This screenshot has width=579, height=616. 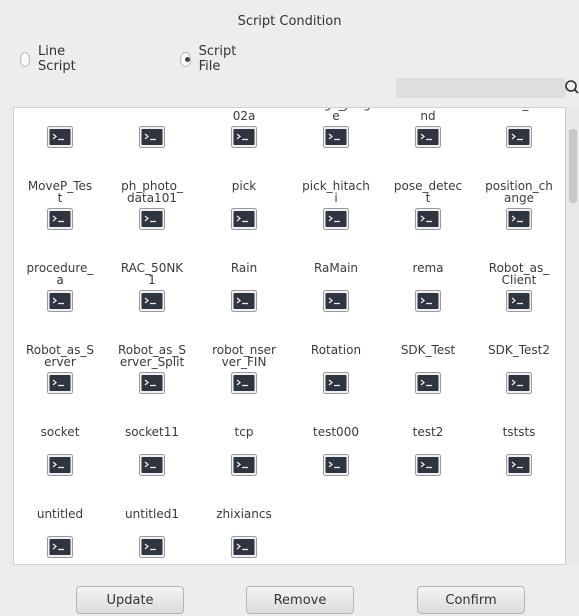 I want to click on script-file-item: position_ch ange, so click(x=519, y=215).